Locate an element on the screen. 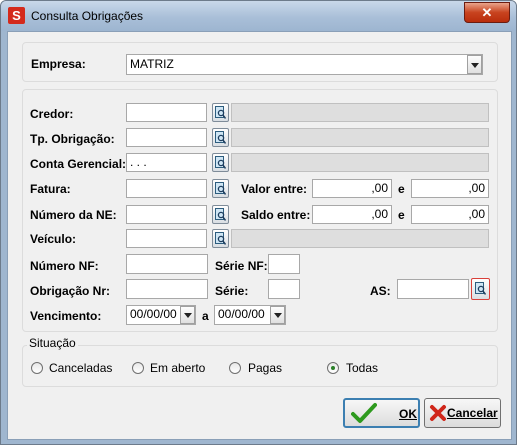 The image size is (517, 445). cancel-button: Cancelar is located at coordinates (462, 413).